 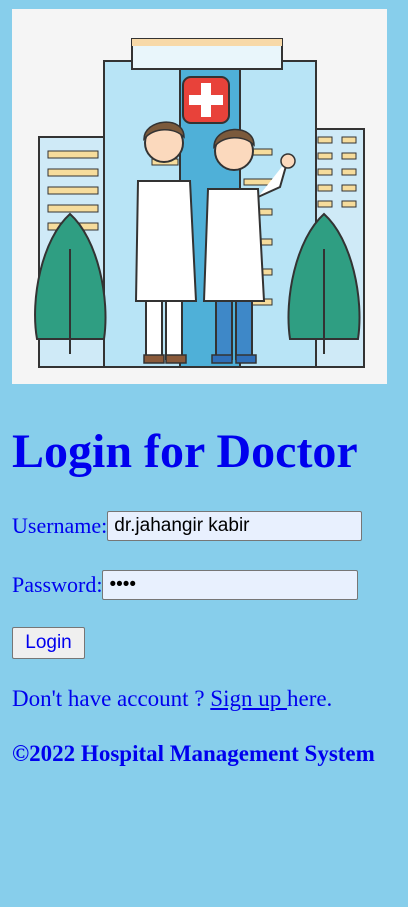 What do you see at coordinates (309, 698) in the screenshot?
I see `signup-suffix: here.` at bounding box center [309, 698].